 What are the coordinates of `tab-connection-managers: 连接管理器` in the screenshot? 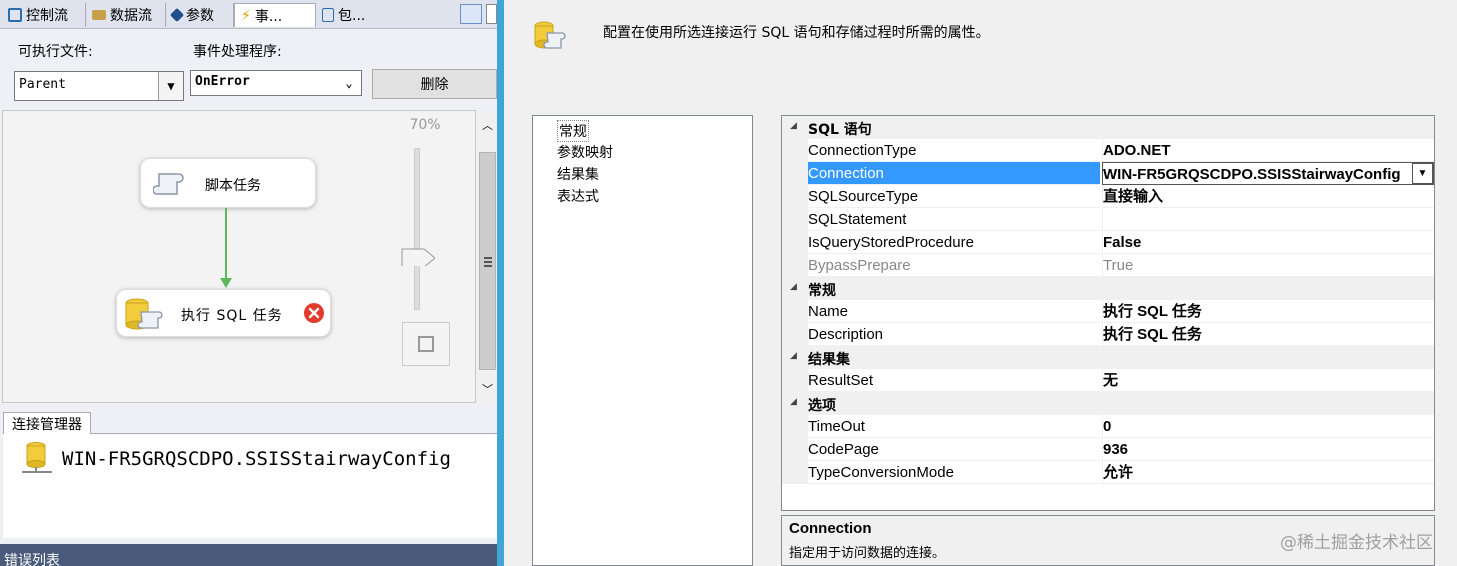 It's located at (47, 423).